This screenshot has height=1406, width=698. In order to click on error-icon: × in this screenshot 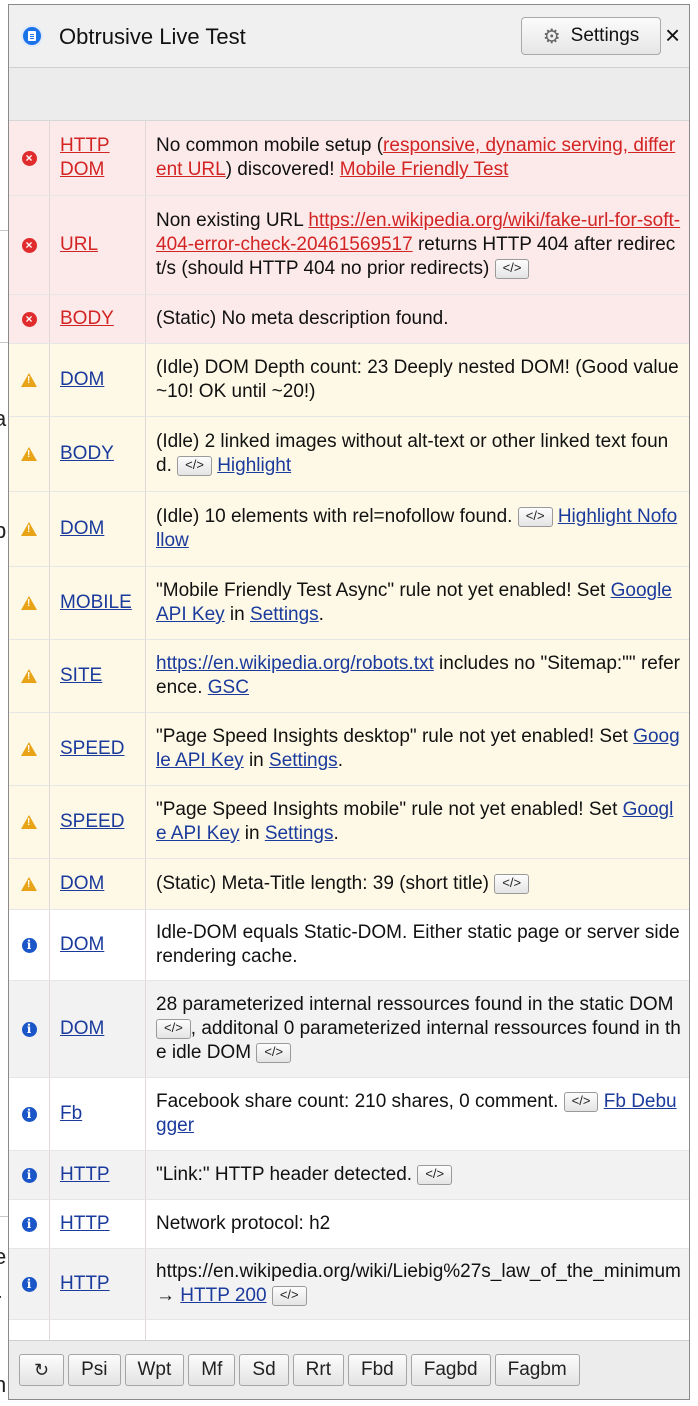, I will do `click(29, 158)`.